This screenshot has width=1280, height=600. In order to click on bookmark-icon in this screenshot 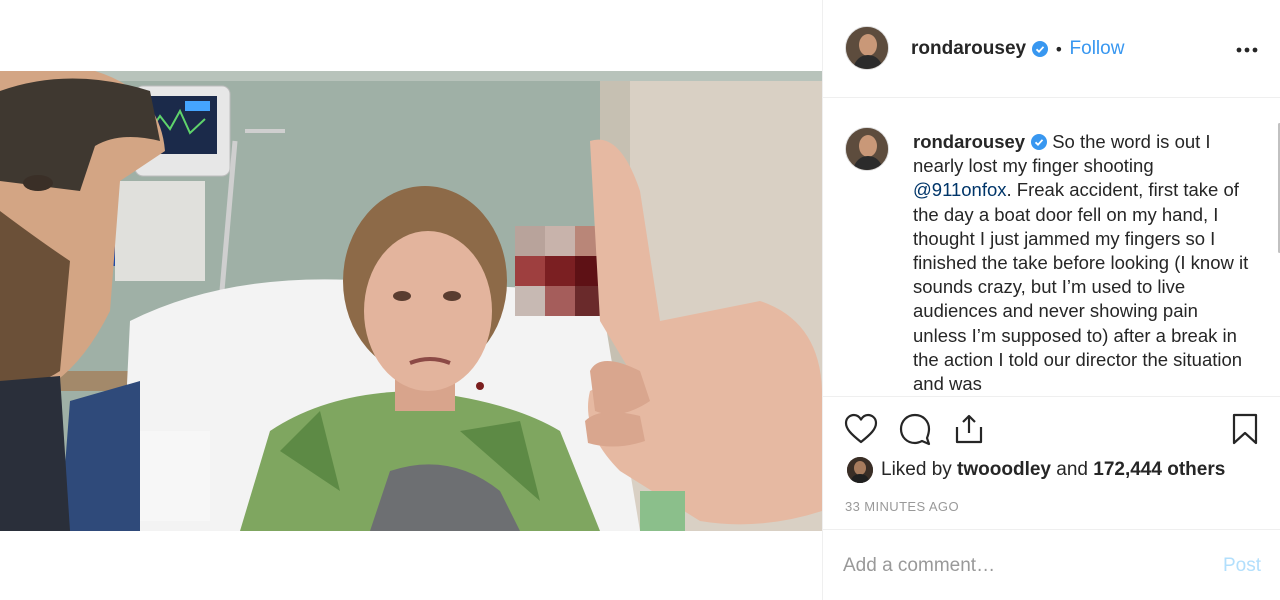, I will do `click(1245, 429)`.